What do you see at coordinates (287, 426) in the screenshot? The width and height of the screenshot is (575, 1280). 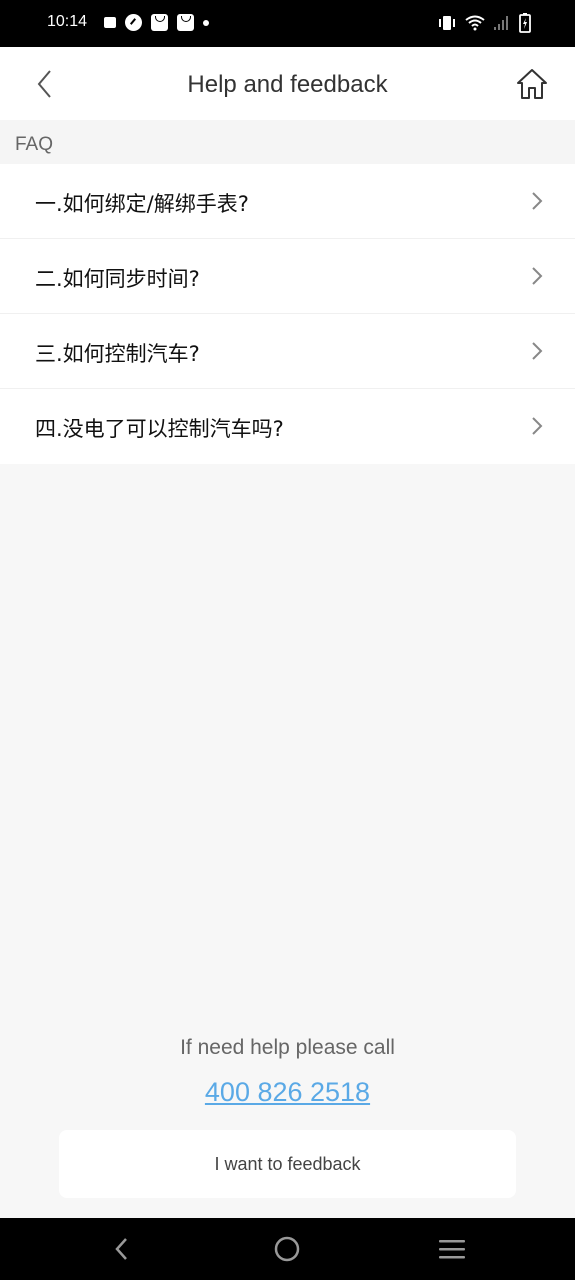 I see `faq-item: 四.没电了可以控制汽车吗?` at bounding box center [287, 426].